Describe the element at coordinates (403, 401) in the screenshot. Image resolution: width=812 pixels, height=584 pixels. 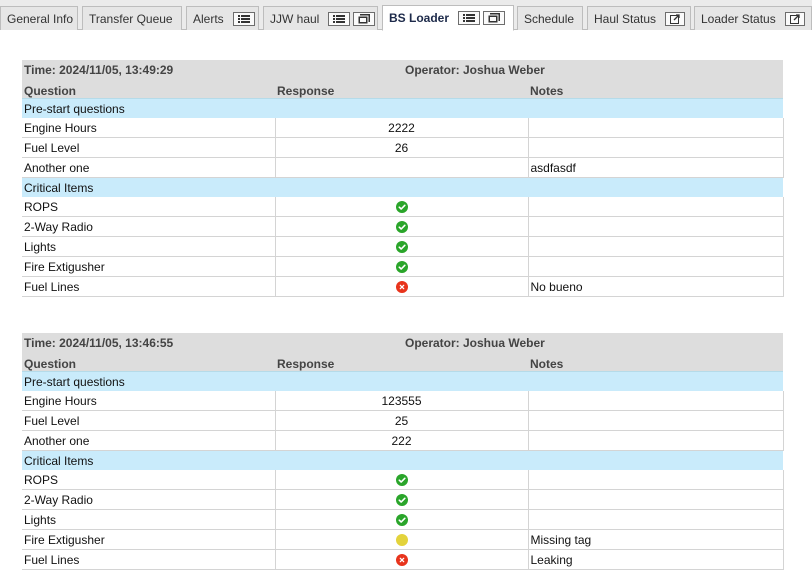
I see `table-row: Engine Hours 123555` at that location.